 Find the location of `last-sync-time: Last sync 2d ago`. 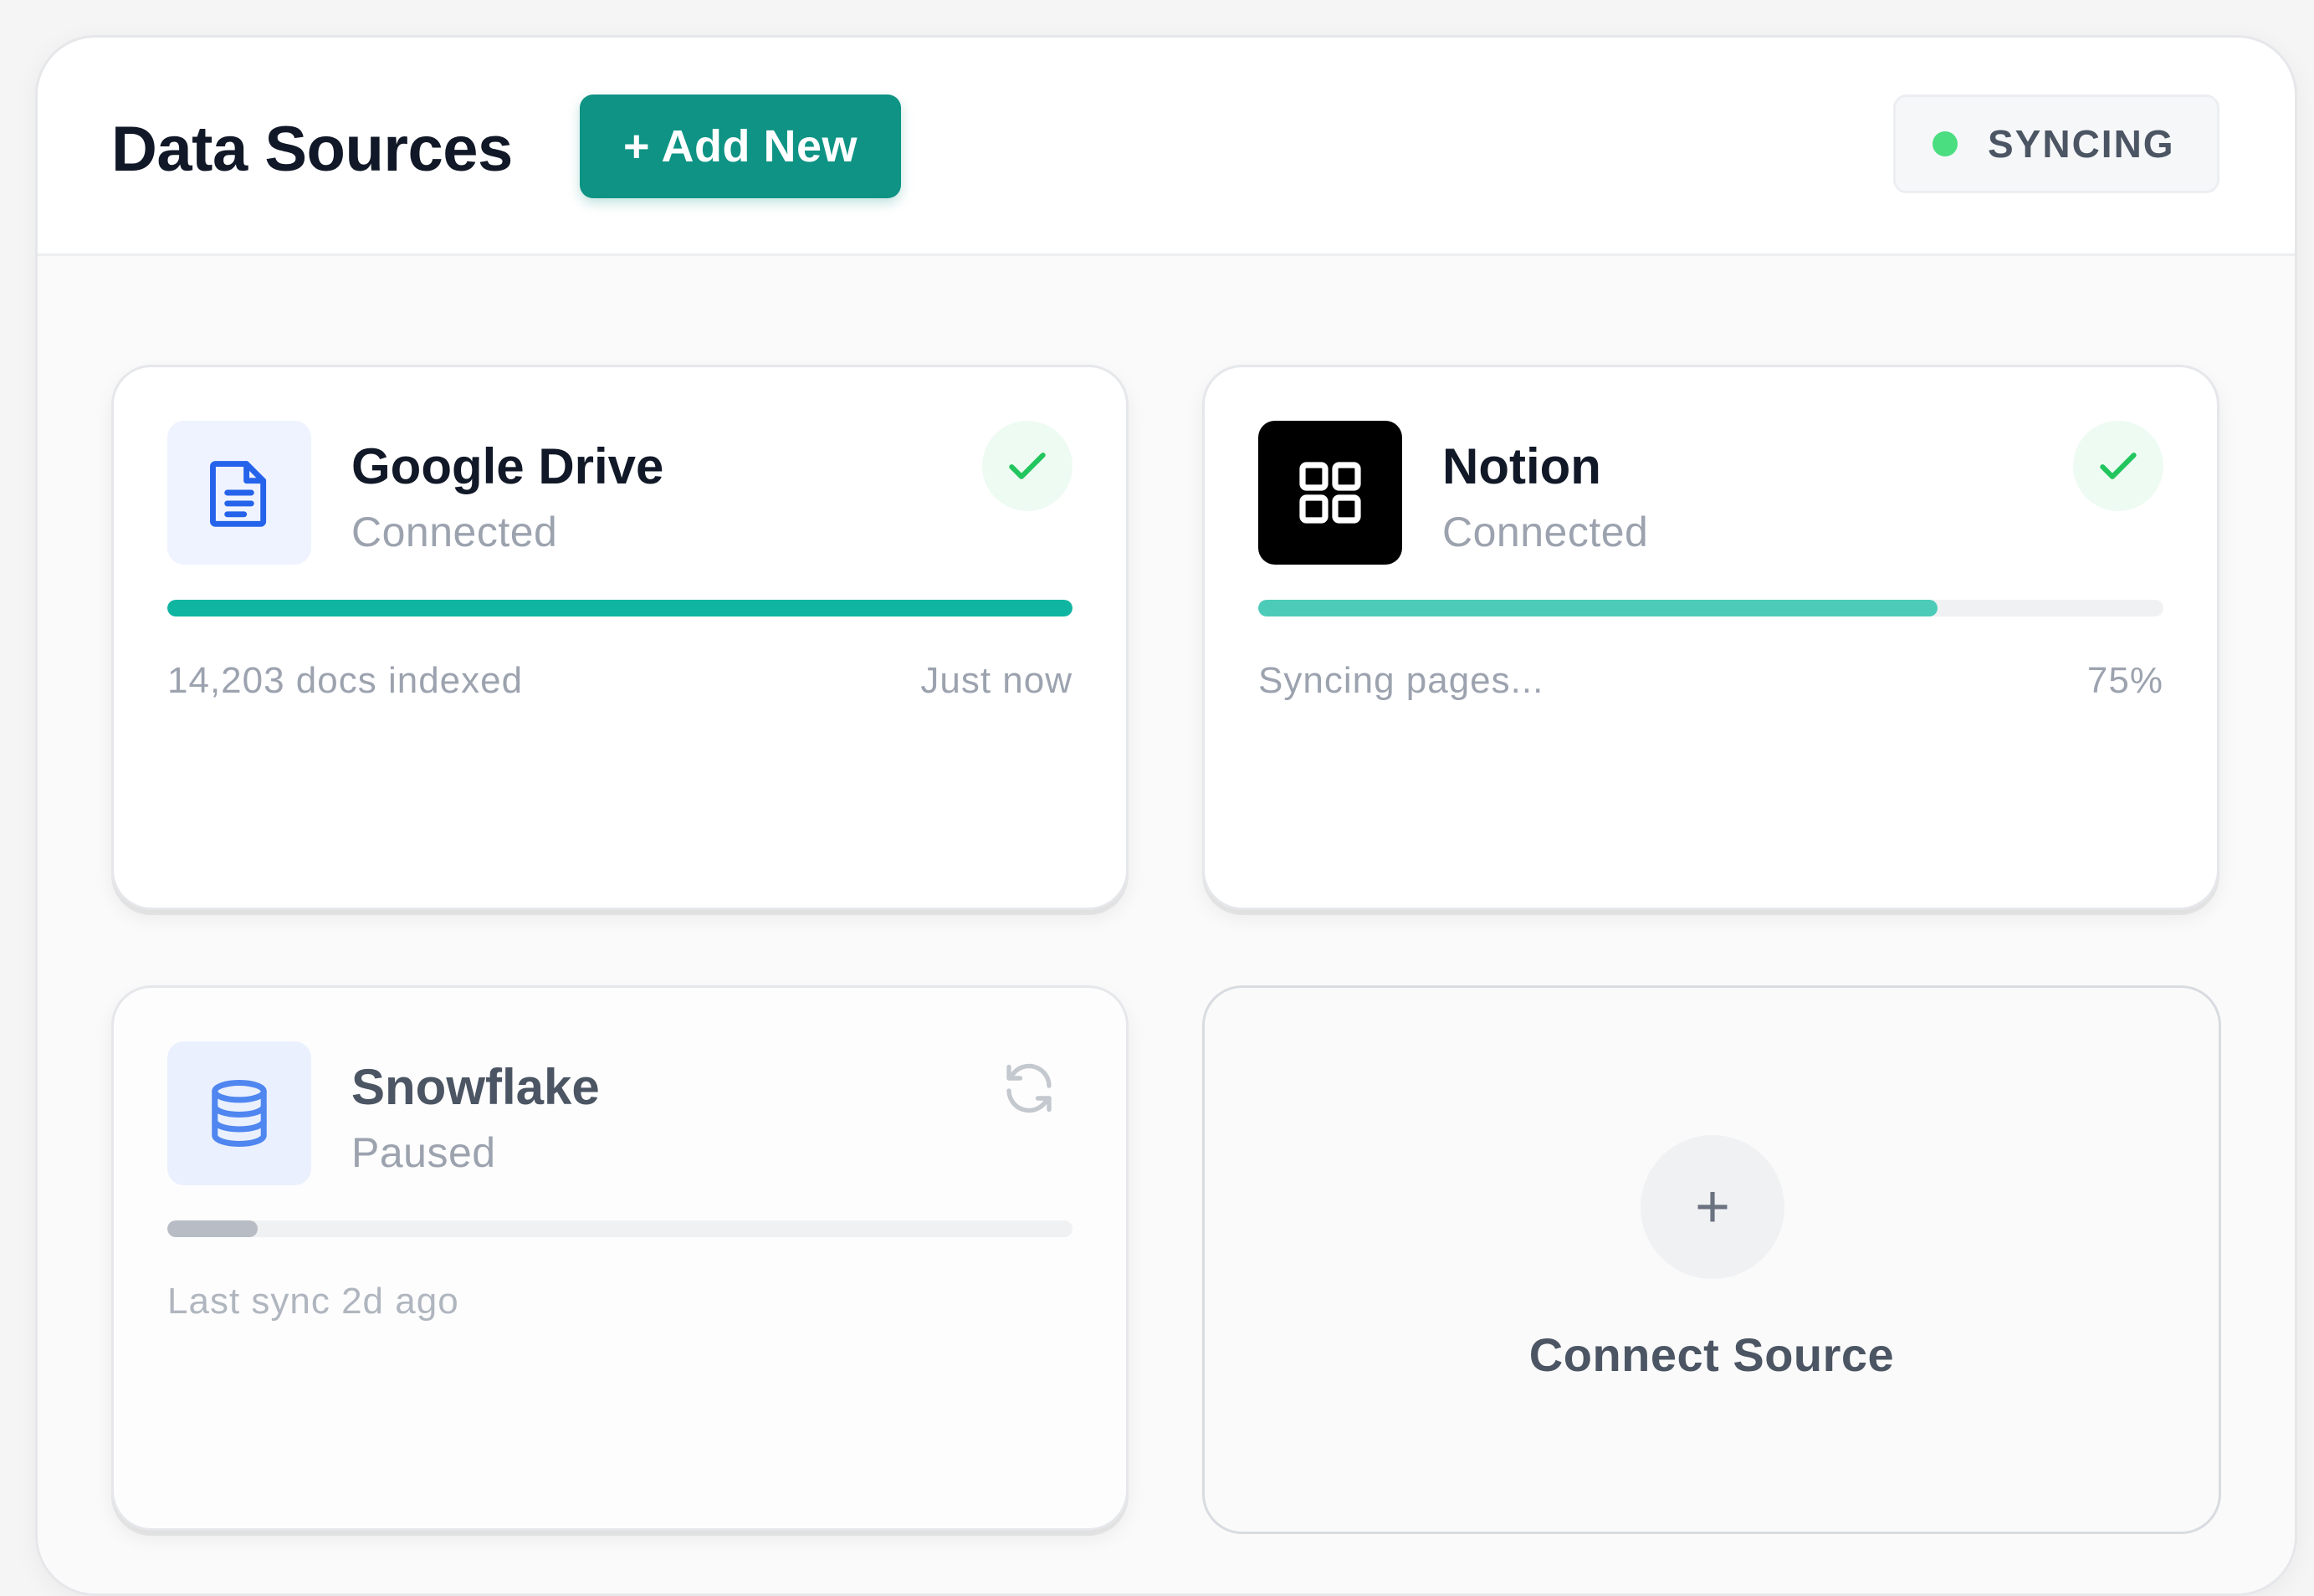

last-sync-time: Last sync 2d ago is located at coordinates (313, 1302).